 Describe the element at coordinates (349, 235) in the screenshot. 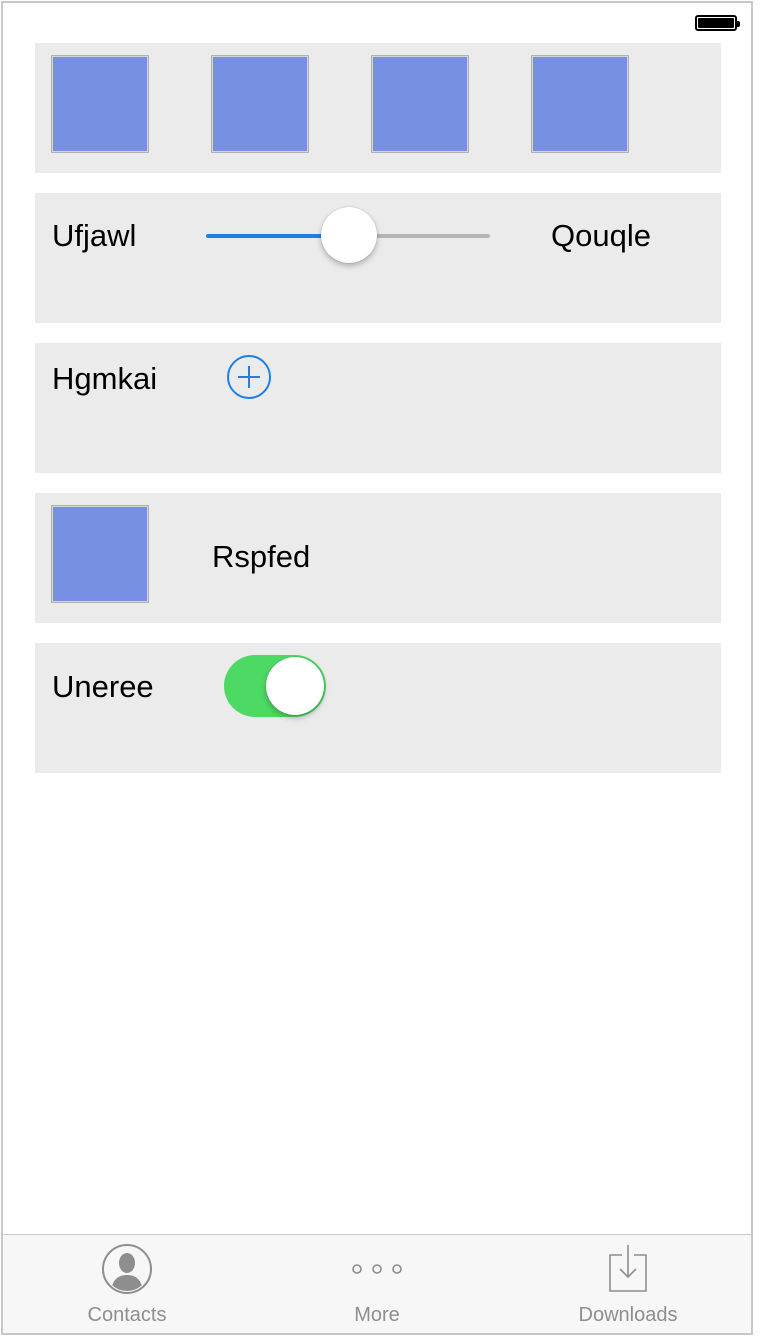

I see `slider-thumb` at that location.